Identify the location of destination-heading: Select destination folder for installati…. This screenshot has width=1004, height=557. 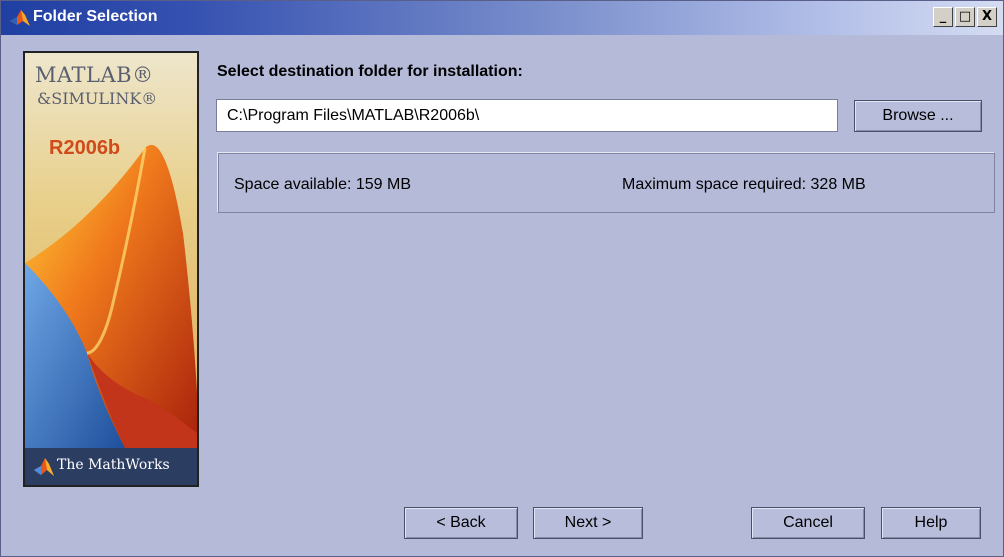
(370, 71).